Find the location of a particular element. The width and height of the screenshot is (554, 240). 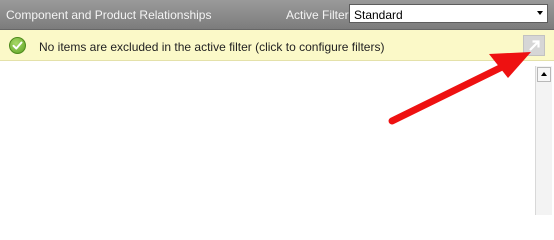

vertical-scrollbar is located at coordinates (543, 140).